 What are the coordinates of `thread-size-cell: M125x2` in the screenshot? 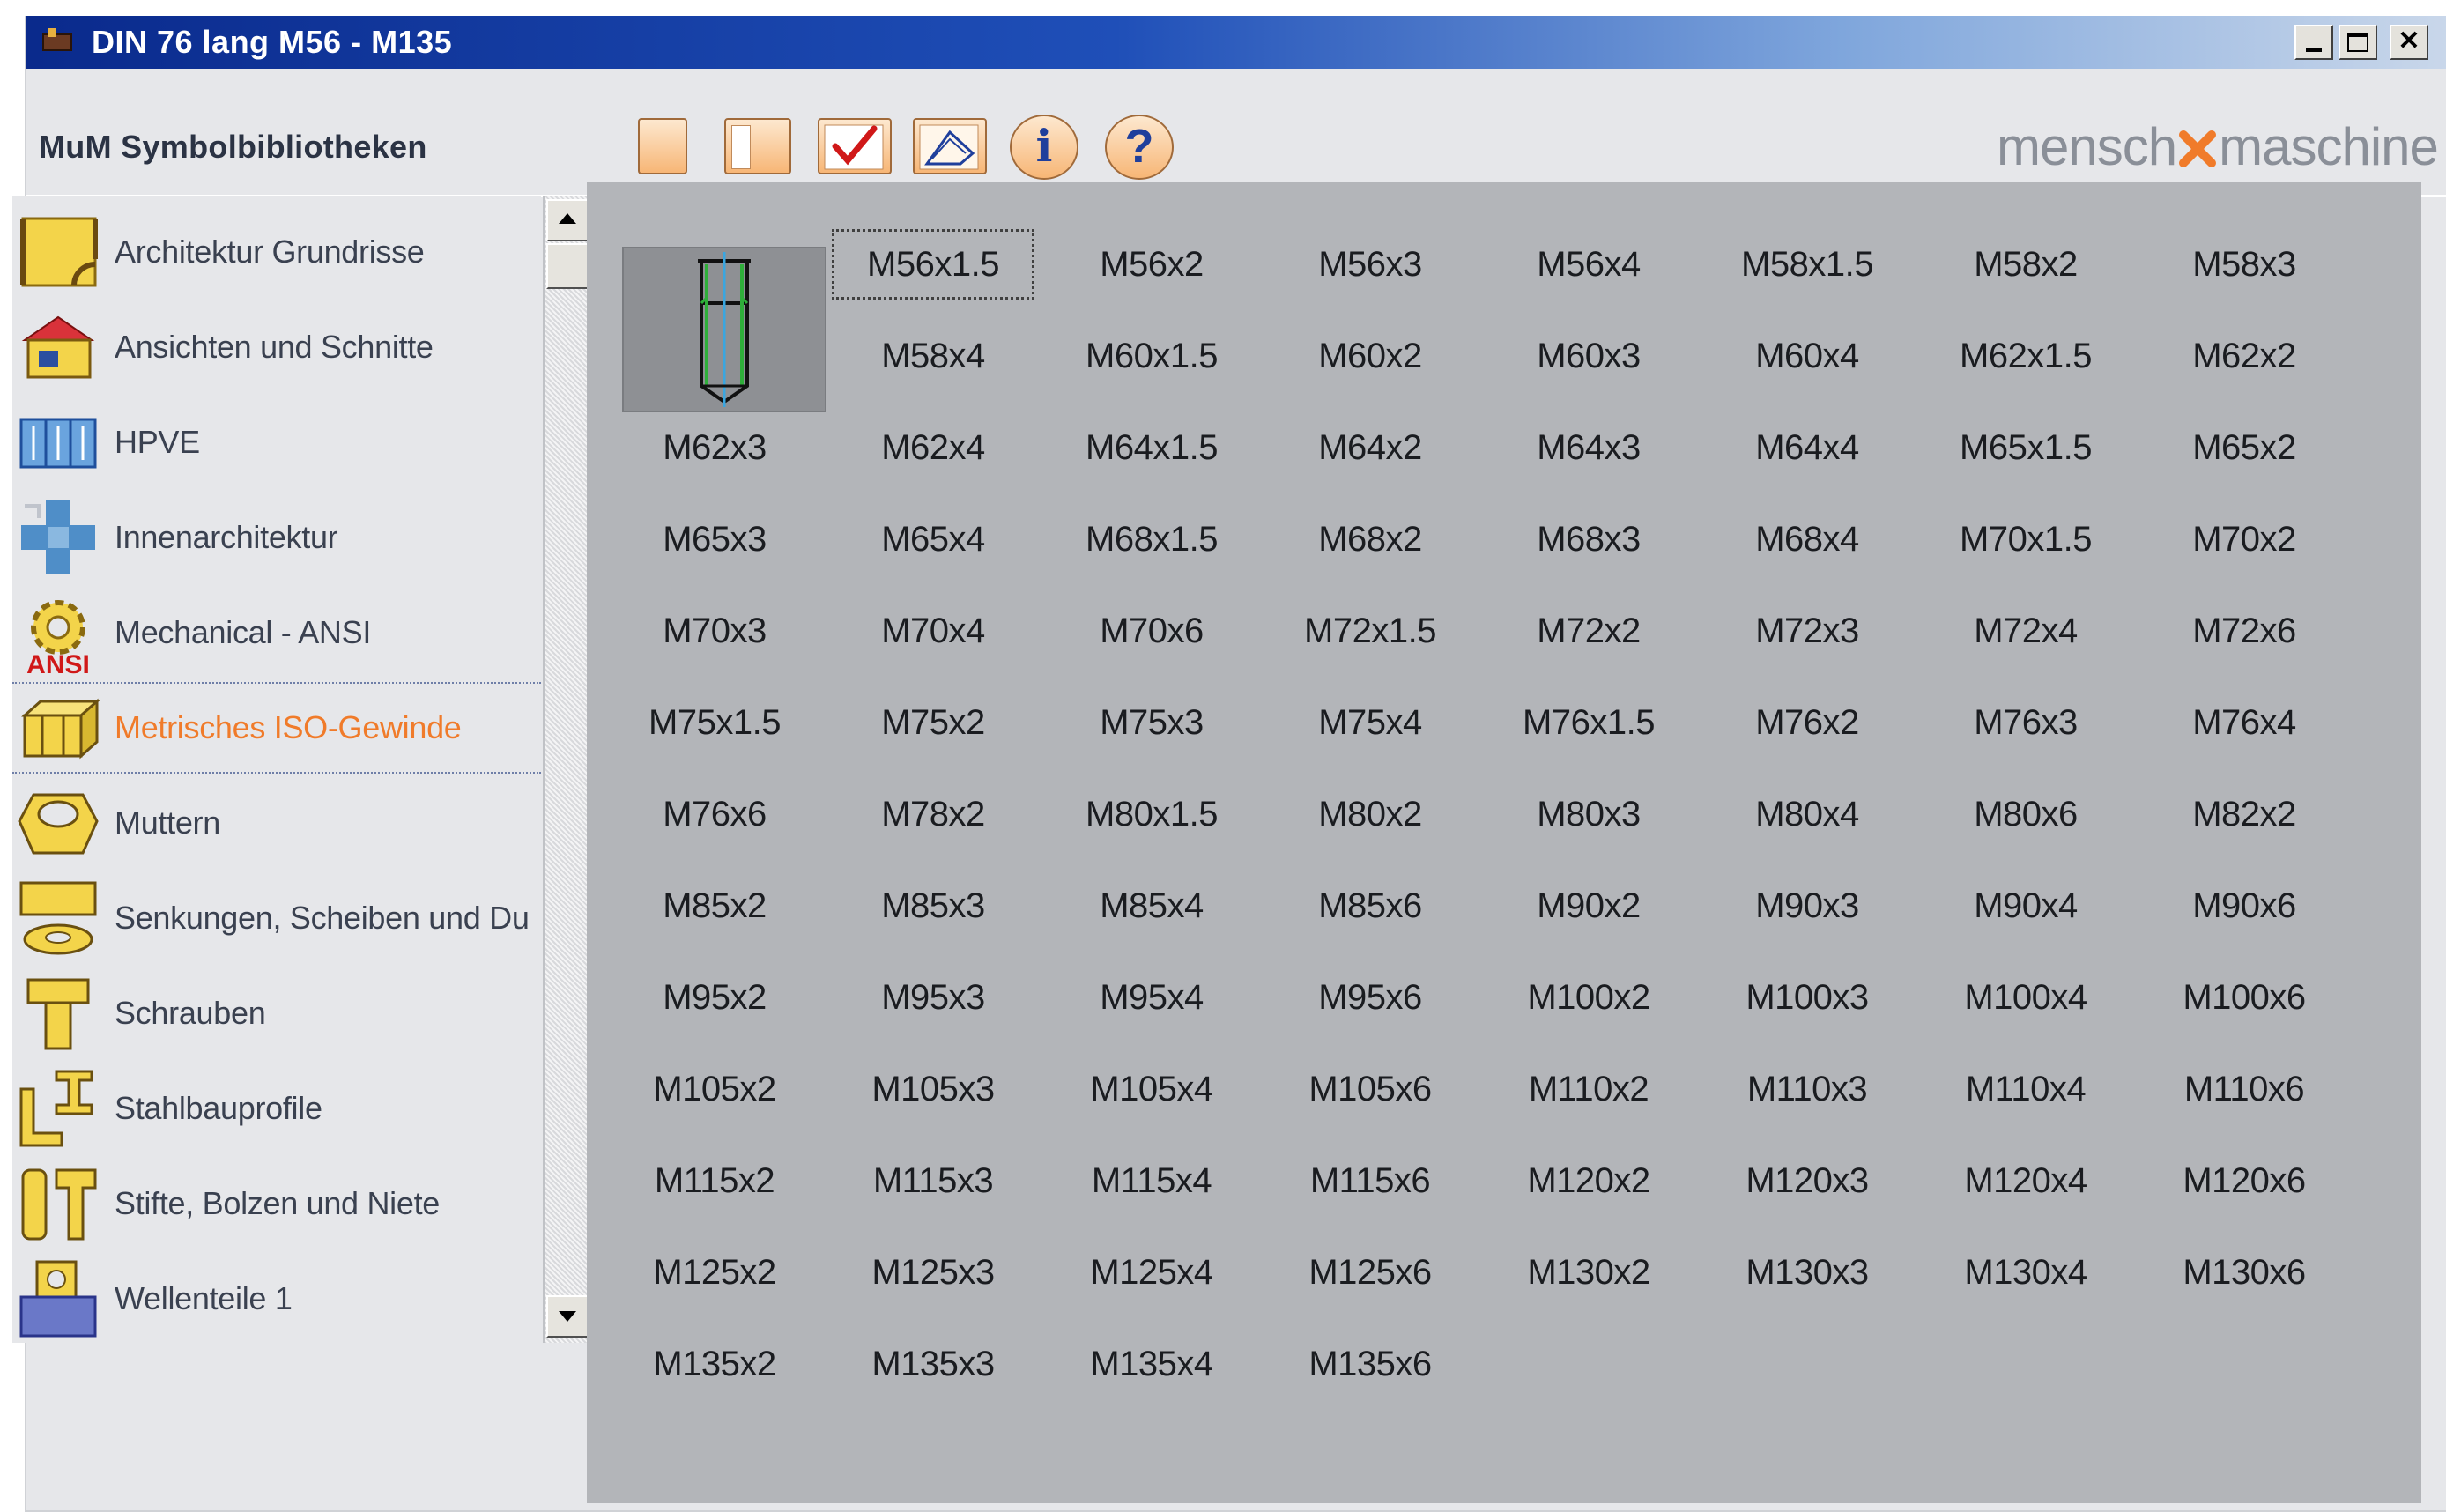 It's located at (714, 1272).